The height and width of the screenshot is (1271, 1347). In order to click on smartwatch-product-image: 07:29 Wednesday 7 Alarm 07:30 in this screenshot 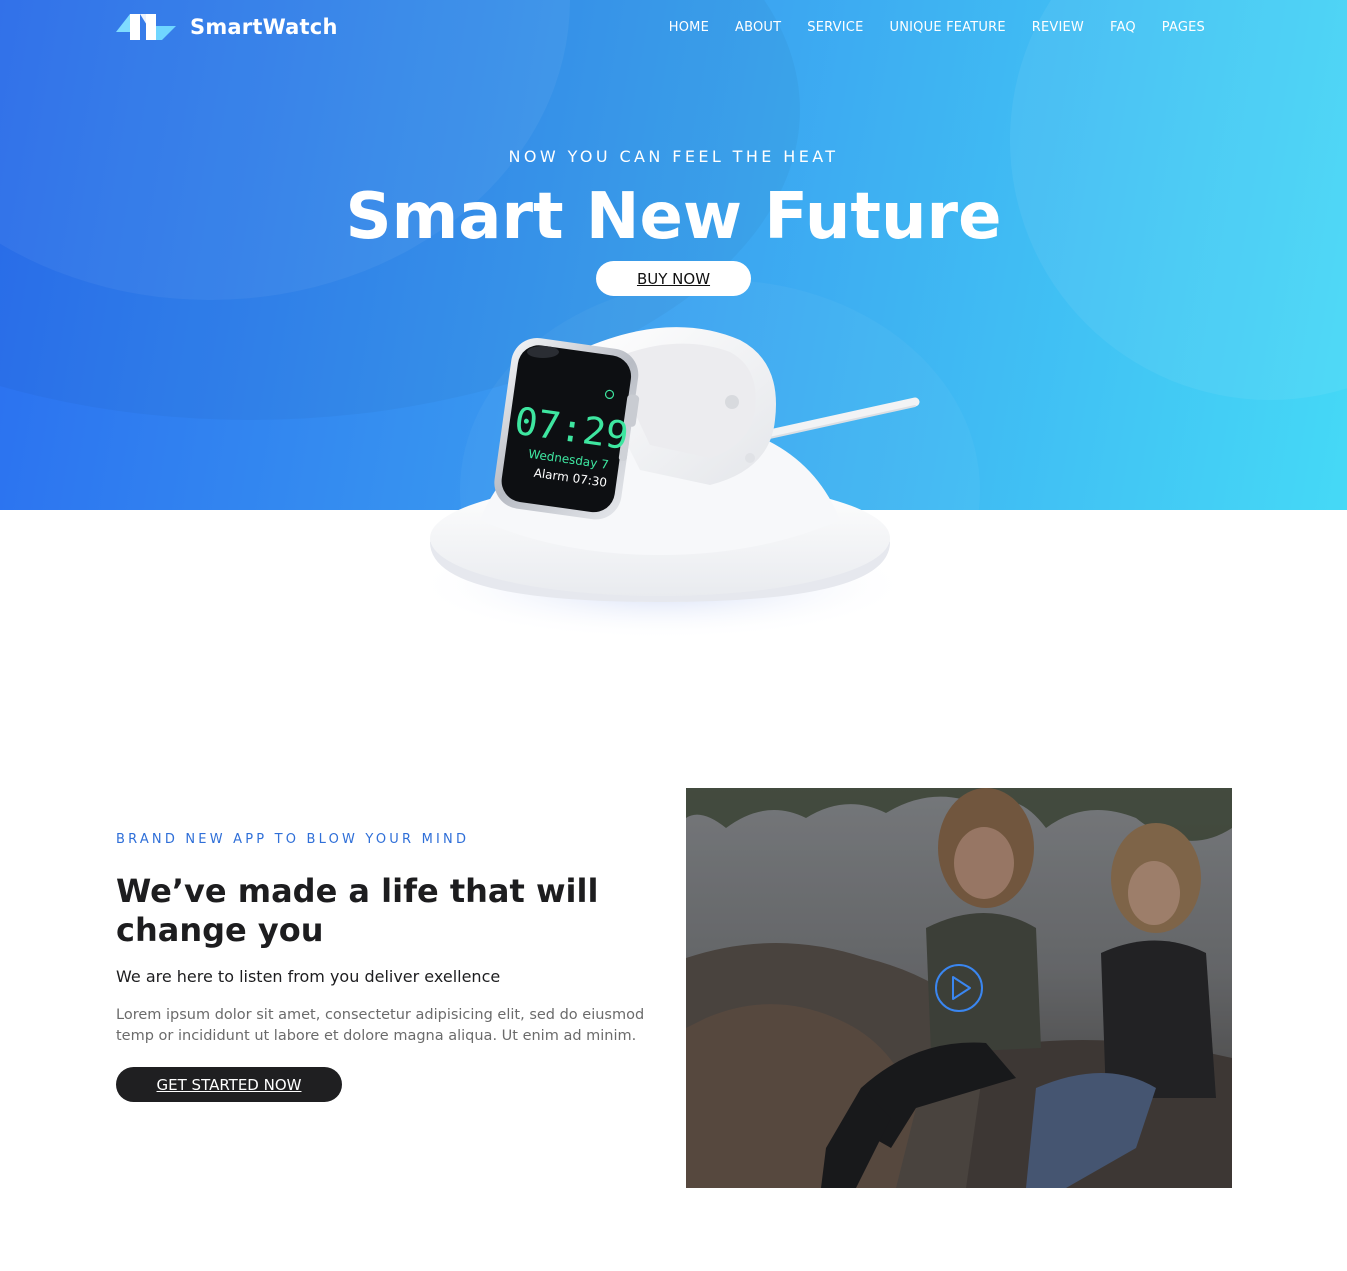, I will do `click(670, 480)`.